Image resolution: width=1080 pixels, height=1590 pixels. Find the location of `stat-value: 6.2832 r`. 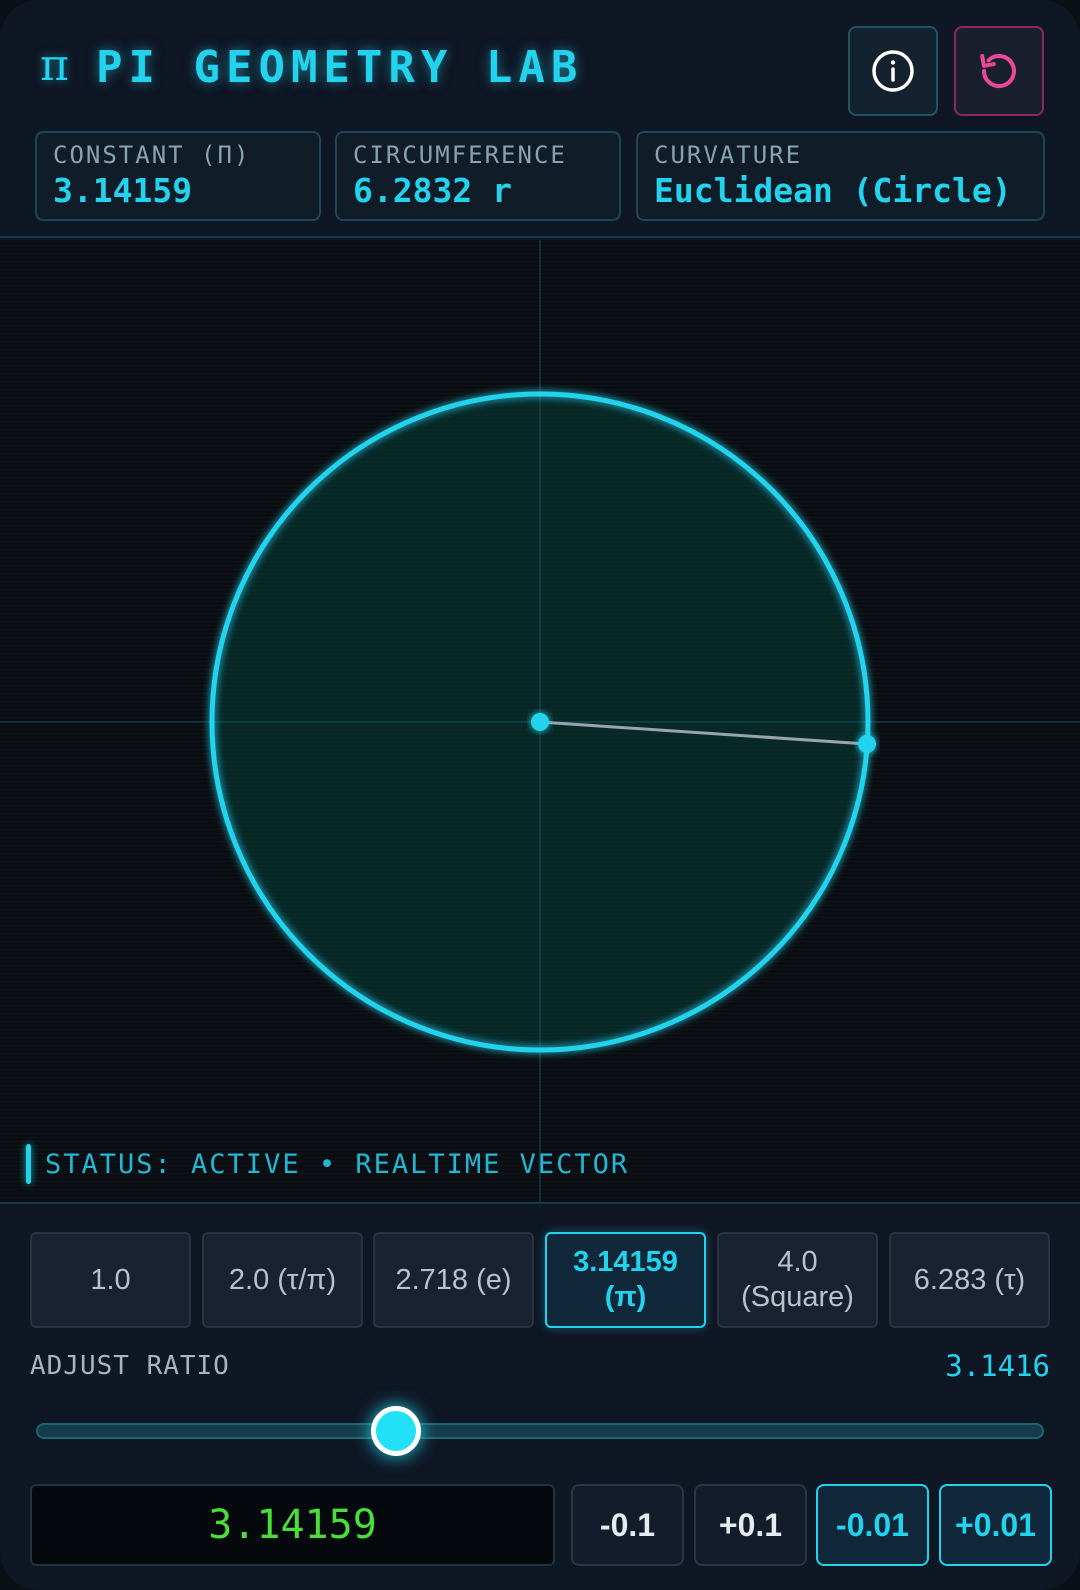

stat-value: 6.2832 r is located at coordinates (432, 190).